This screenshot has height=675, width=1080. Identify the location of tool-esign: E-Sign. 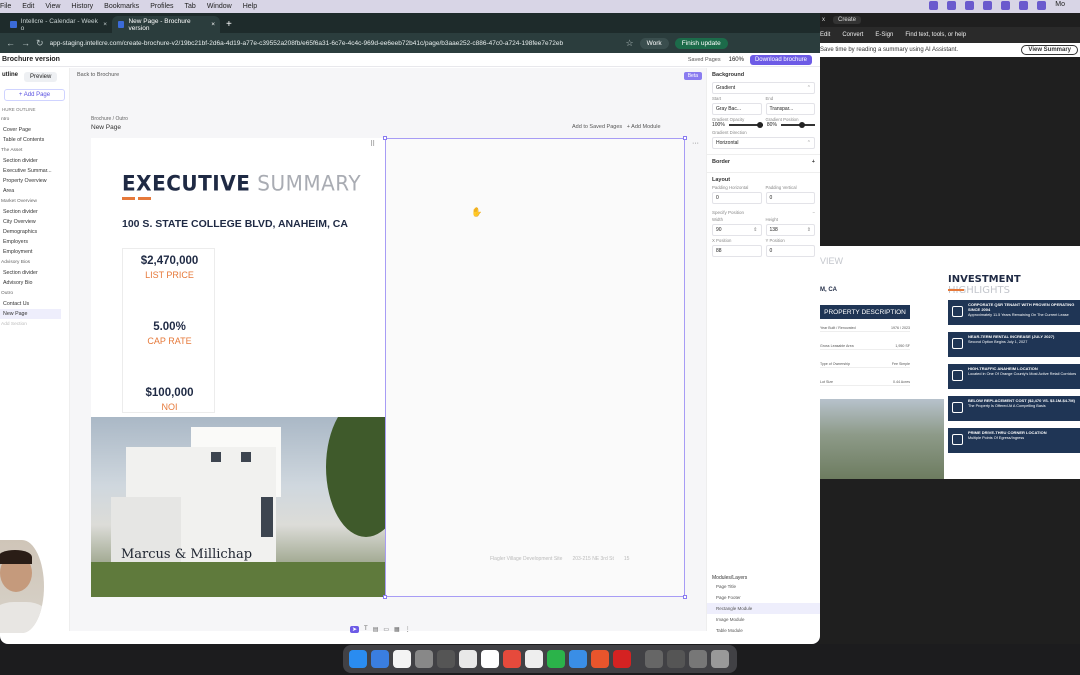
(884, 35).